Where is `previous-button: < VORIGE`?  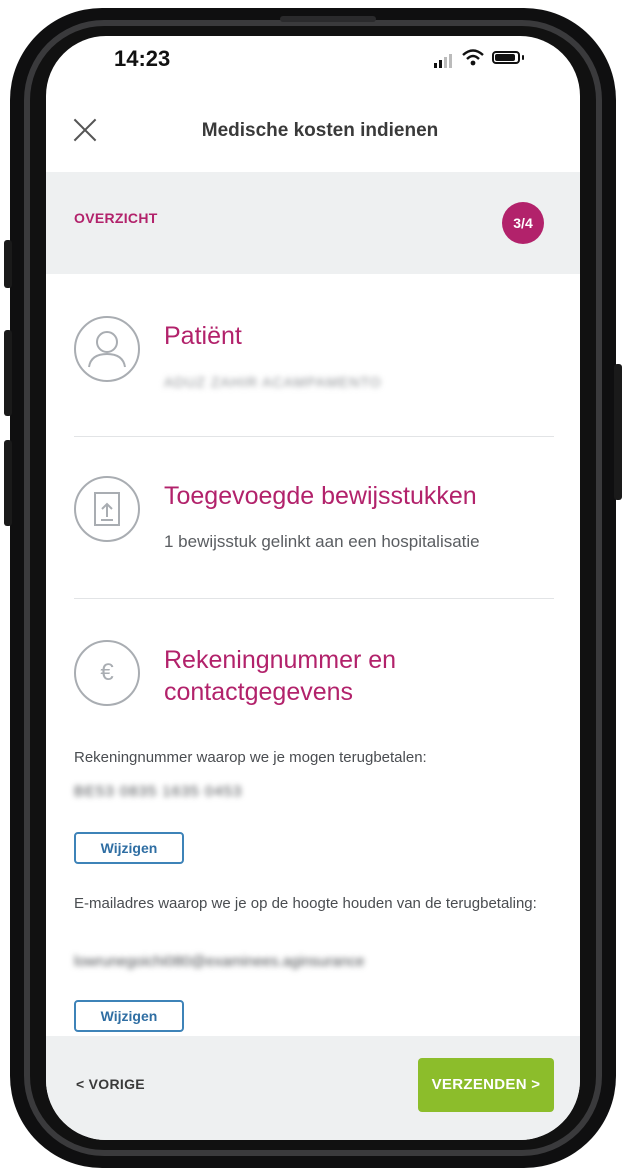
previous-button: < VORIGE is located at coordinates (110, 1084).